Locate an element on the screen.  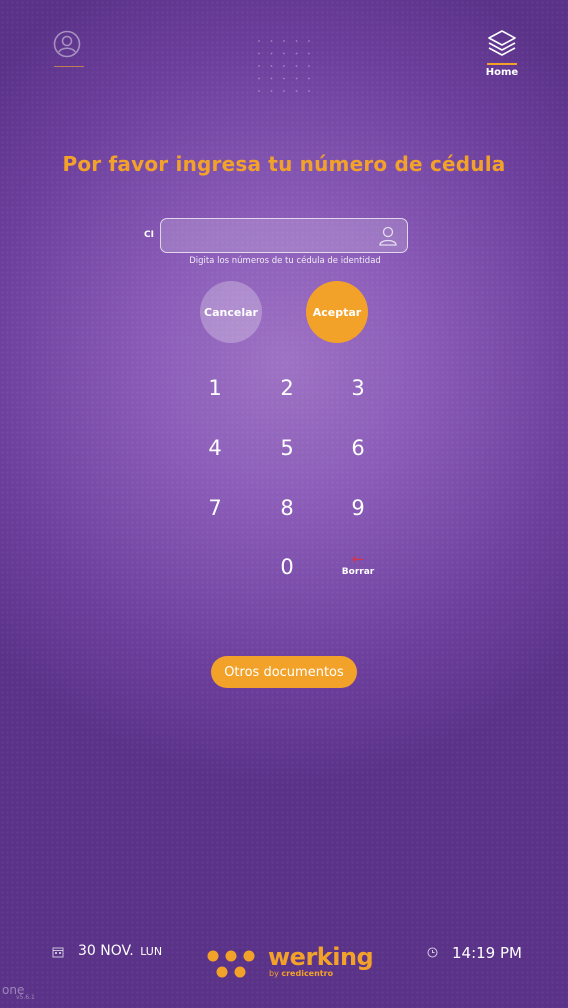
other-documents-button: Otros documentos is located at coordinates (284, 672).